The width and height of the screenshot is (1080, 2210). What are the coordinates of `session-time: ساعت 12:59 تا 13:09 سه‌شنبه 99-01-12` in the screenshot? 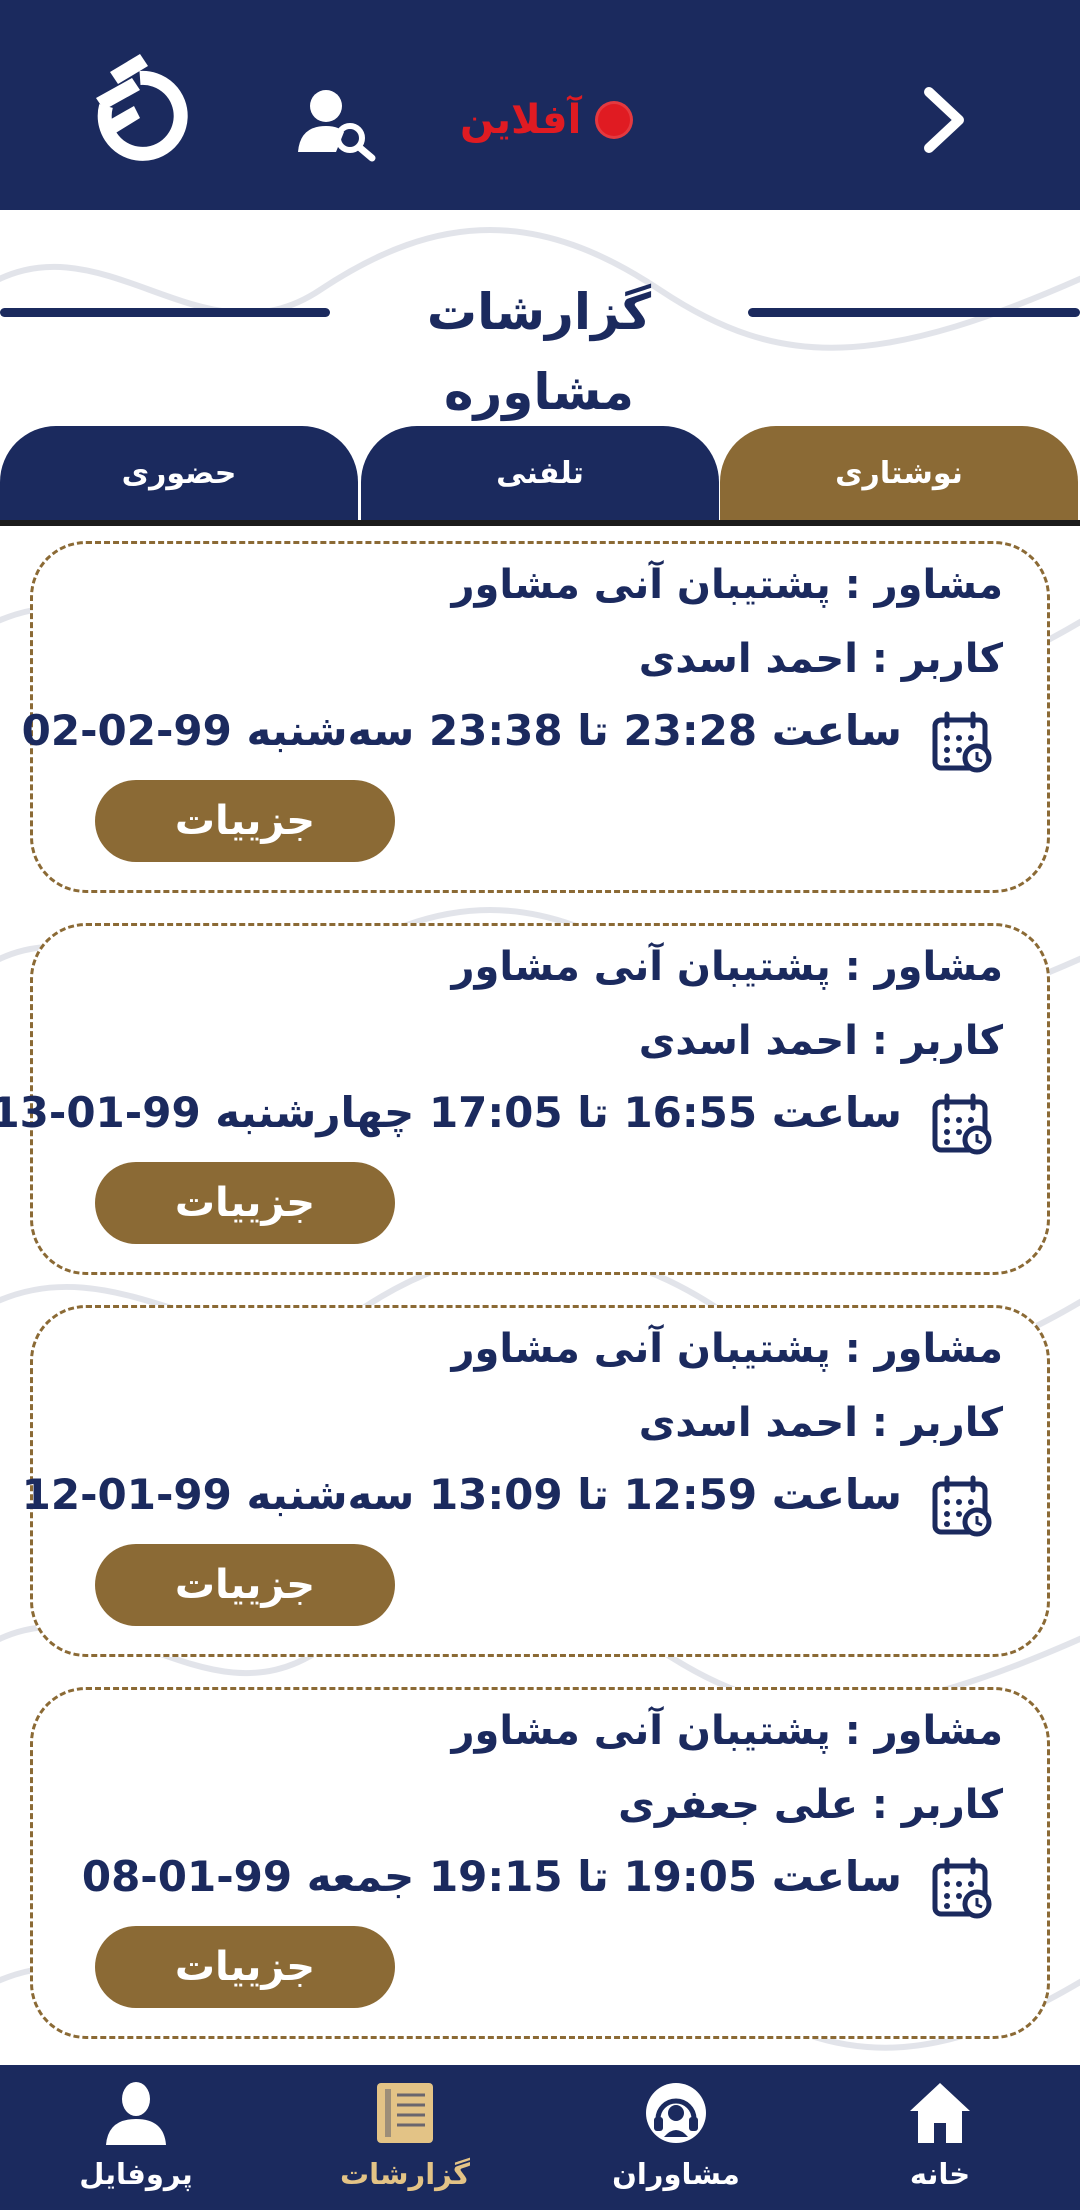 It's located at (461, 1494).